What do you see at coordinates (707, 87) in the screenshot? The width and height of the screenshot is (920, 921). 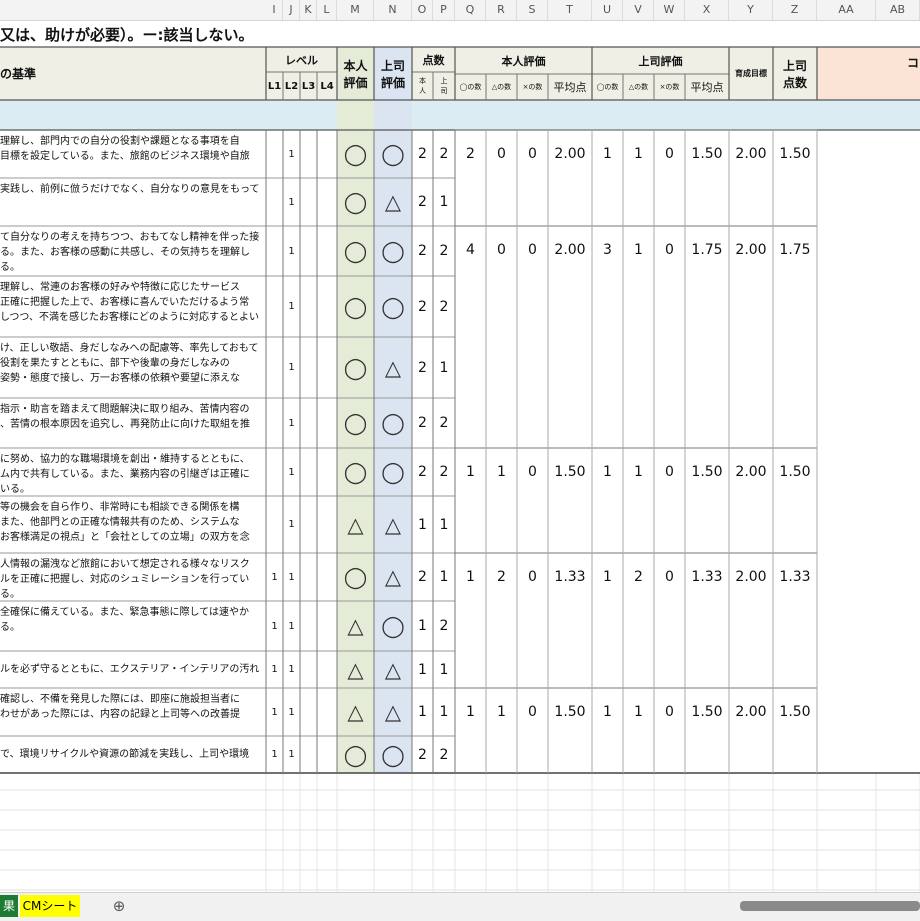 I see `boss-avg-header: 平均点` at bounding box center [707, 87].